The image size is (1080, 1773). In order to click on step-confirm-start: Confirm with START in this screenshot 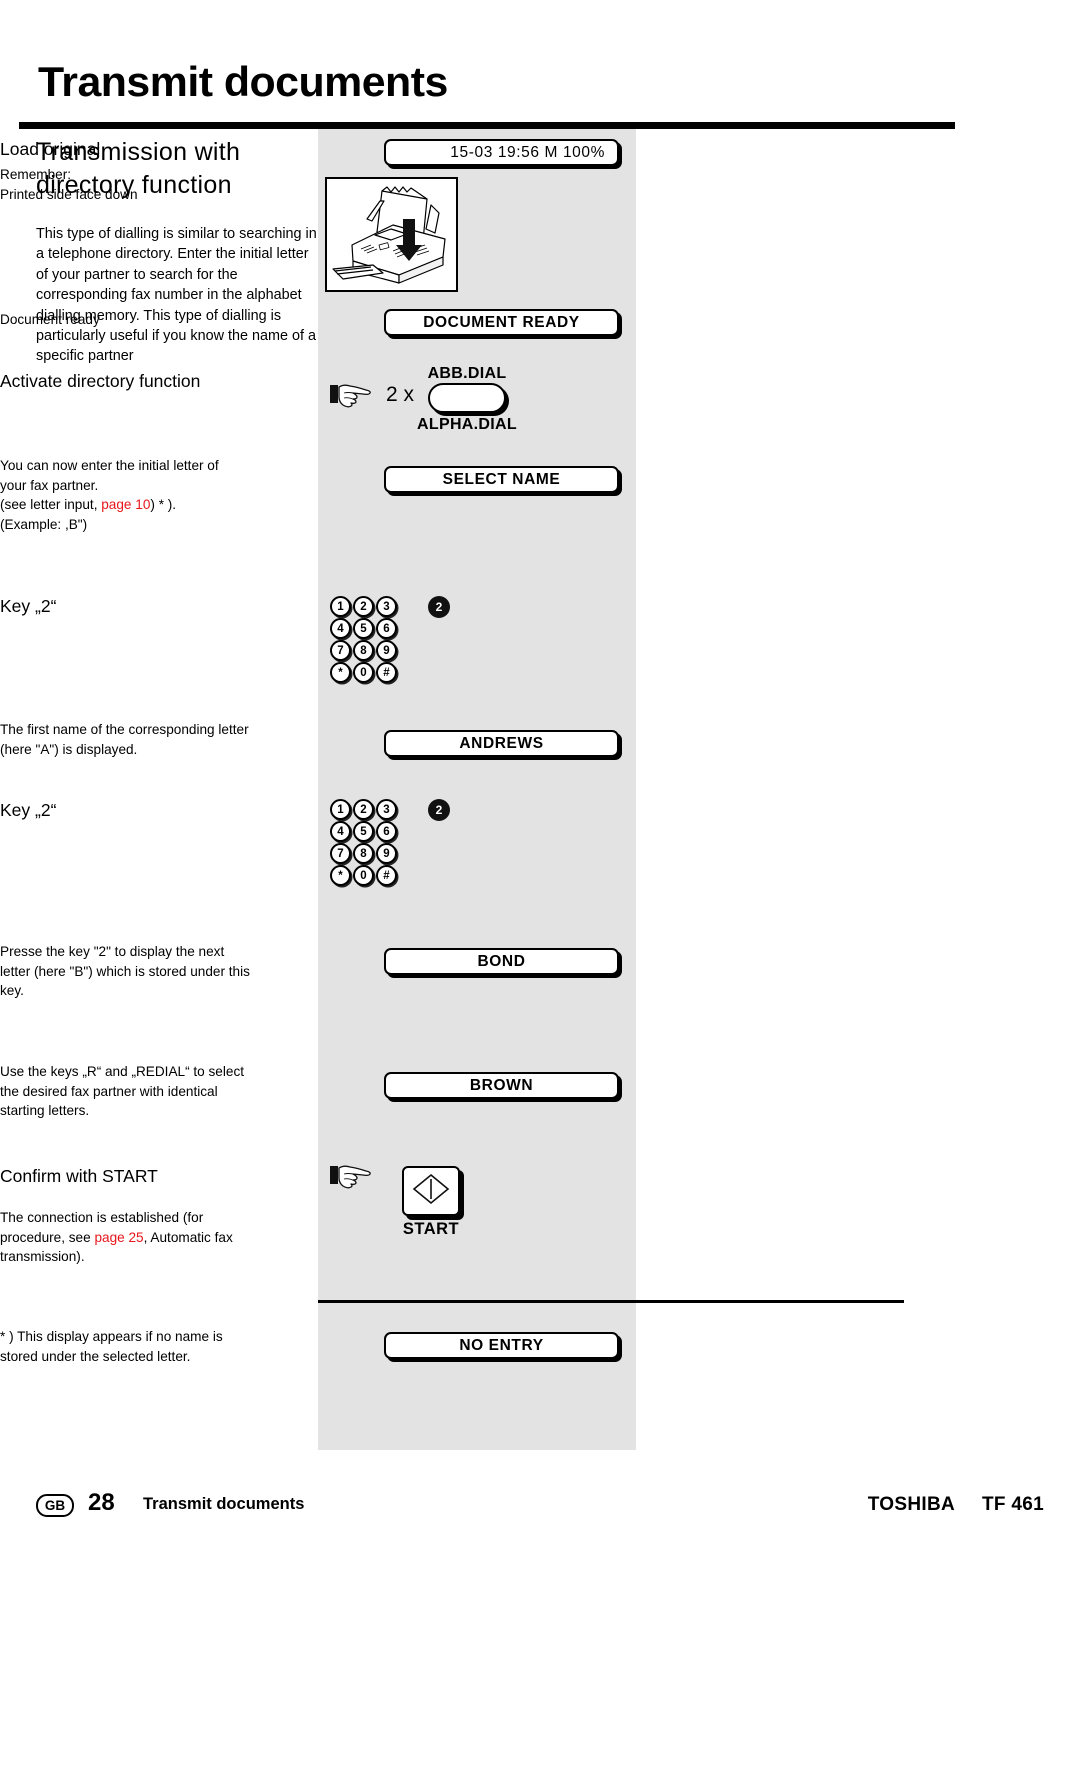, I will do `click(150, 1176)`.